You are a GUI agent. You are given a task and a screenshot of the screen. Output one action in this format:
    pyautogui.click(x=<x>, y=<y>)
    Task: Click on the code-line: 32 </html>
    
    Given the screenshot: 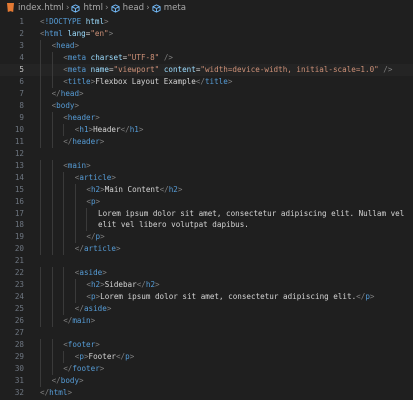 What is the action you would take?
    pyautogui.click(x=206, y=393)
    